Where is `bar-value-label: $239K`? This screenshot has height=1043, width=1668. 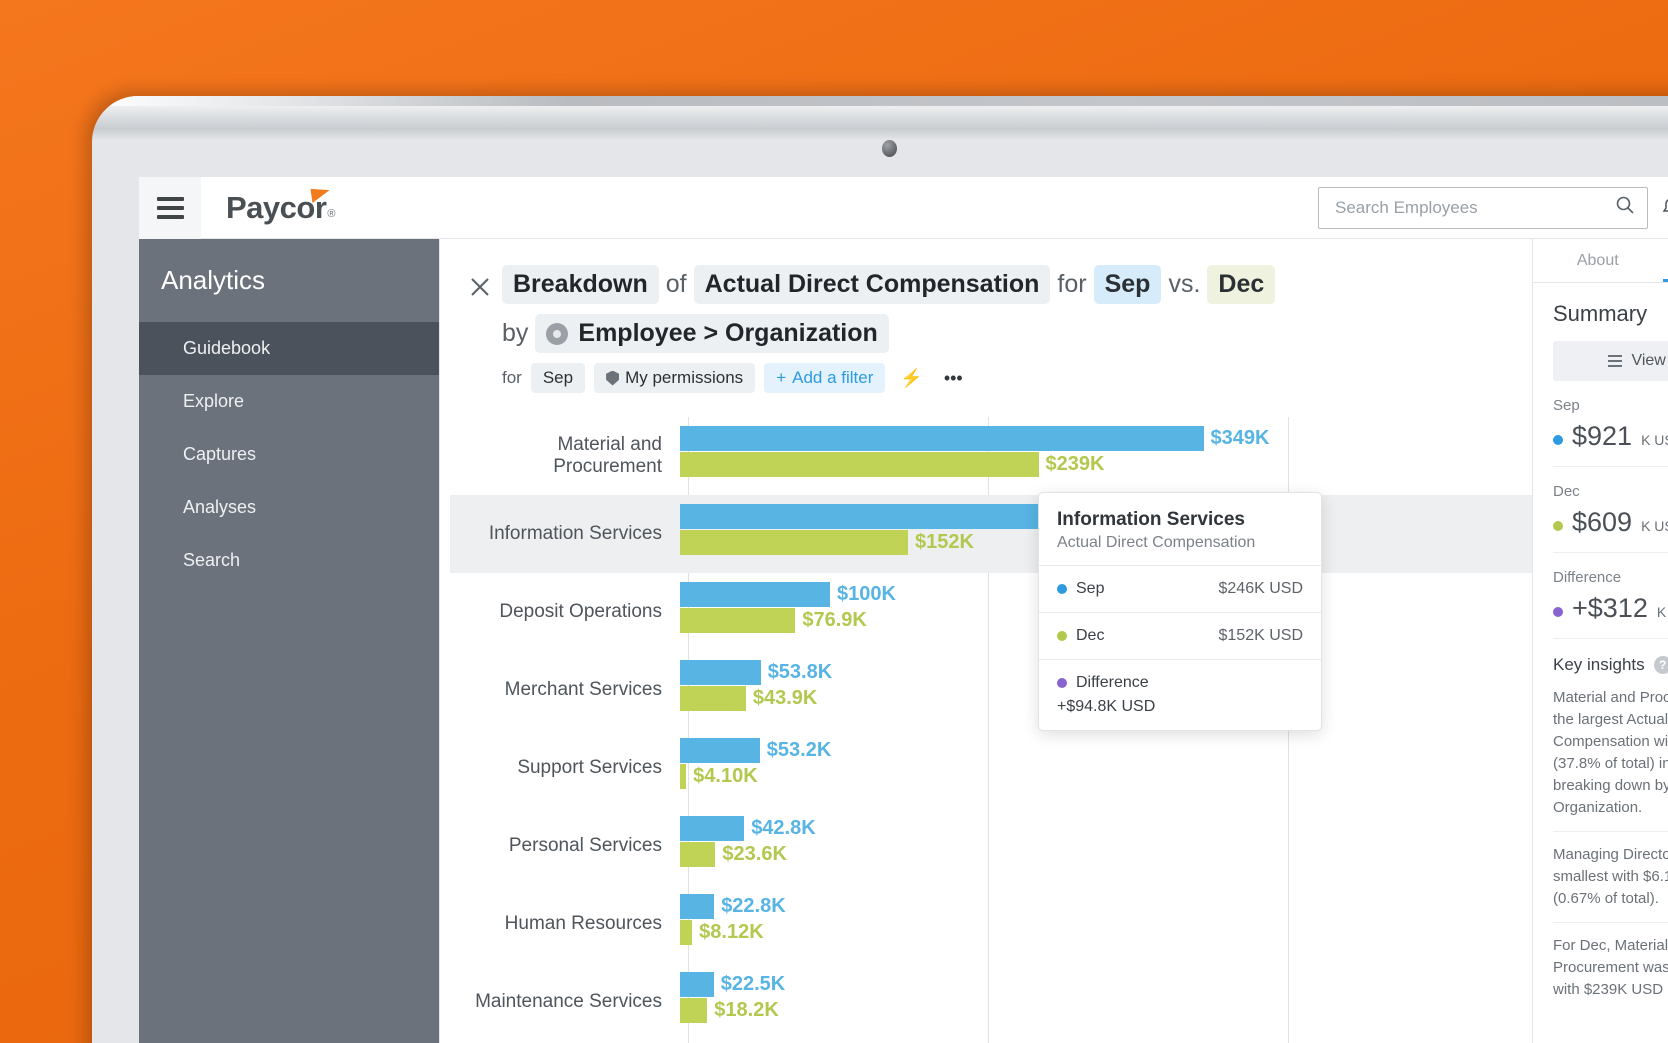 bar-value-label: $239K is located at coordinates (1075, 463).